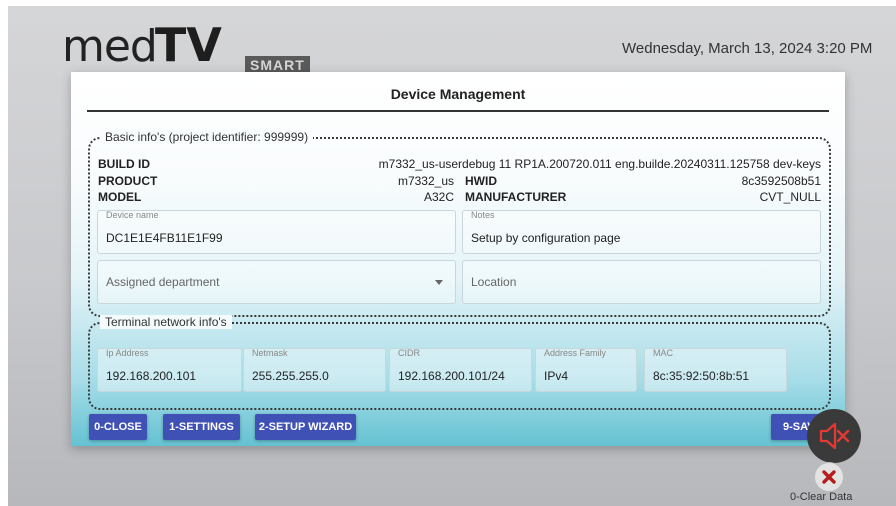 The image size is (896, 506). Describe the element at coordinates (188, 45) in the screenshot. I see `logo-tv: TV` at that location.